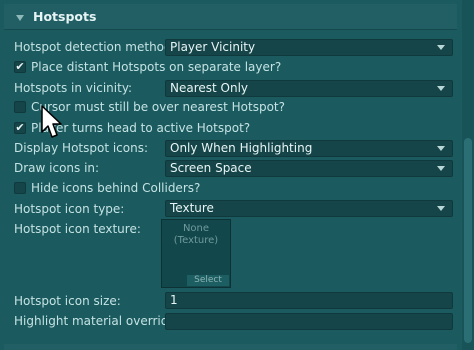 This screenshot has width=474, height=350. I want to click on display-icons-dropdown: Only When Highlighting, so click(309, 148).